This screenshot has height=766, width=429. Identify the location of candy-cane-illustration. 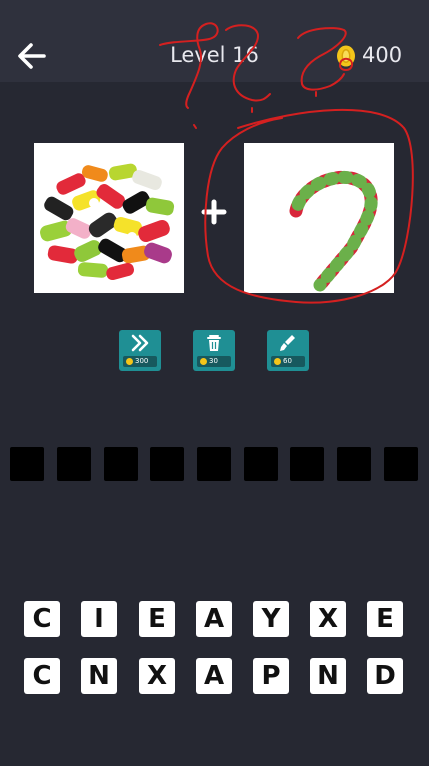
(319, 218).